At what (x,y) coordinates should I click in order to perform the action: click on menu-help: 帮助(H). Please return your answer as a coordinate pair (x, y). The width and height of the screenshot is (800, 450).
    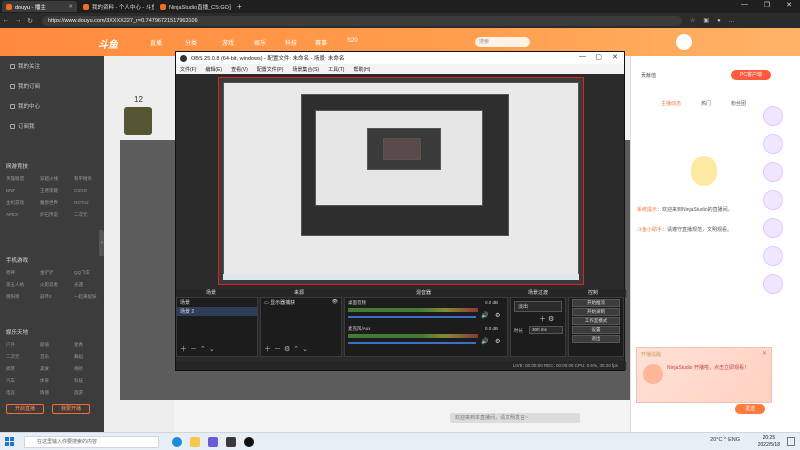
    Looking at the image, I should click on (361, 69).